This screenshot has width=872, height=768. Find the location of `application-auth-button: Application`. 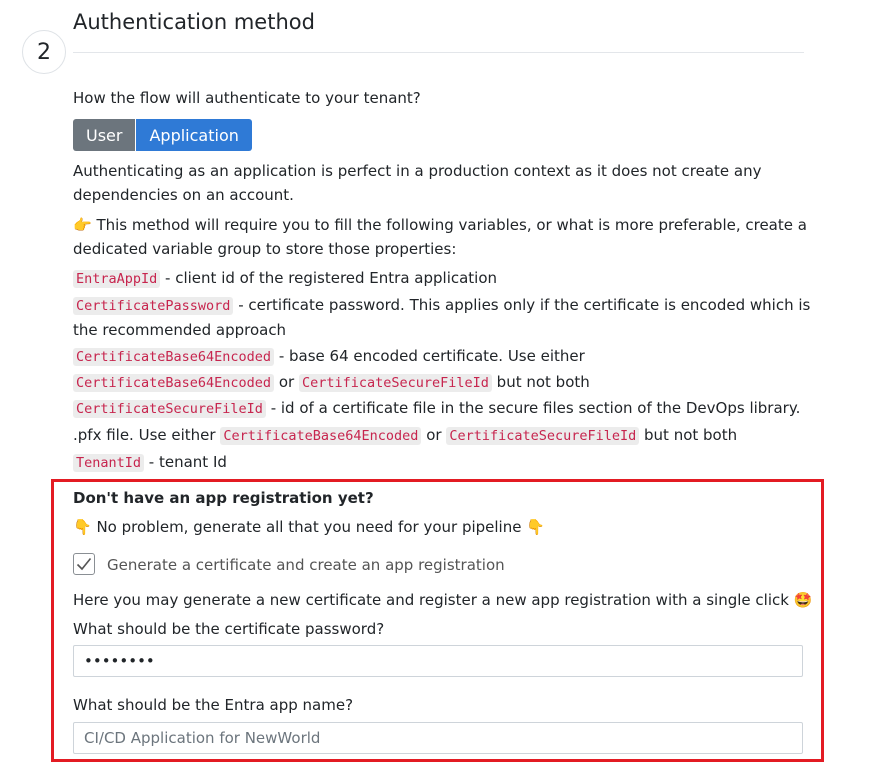

application-auth-button: Application is located at coordinates (194, 135).